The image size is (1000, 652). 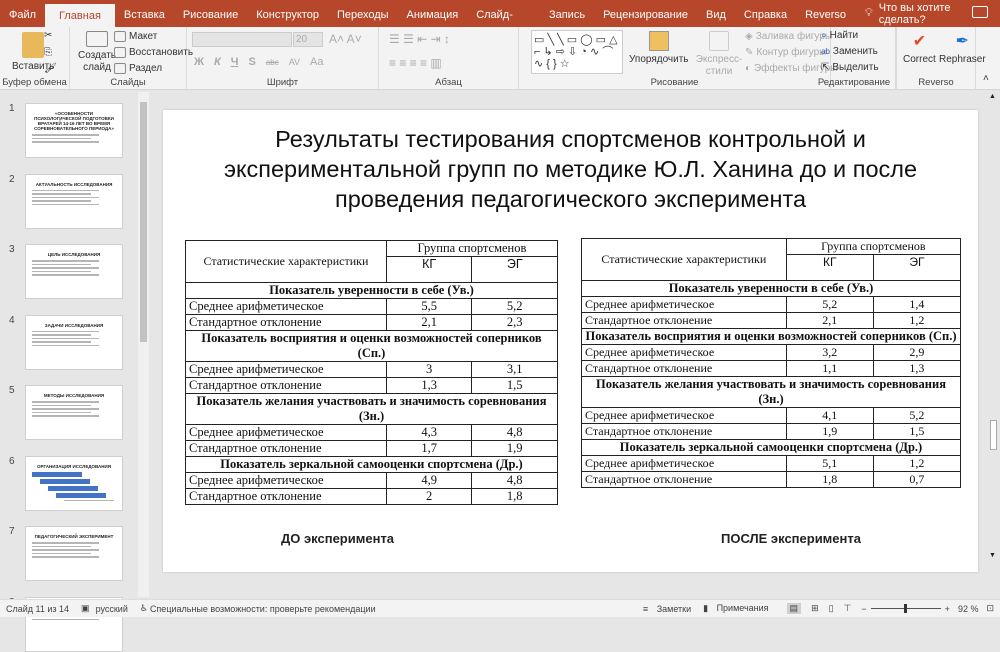 What do you see at coordinates (419, 39) in the screenshot?
I see `list-buttons: ☰ ☰ ⇤ ⇥ ↕` at bounding box center [419, 39].